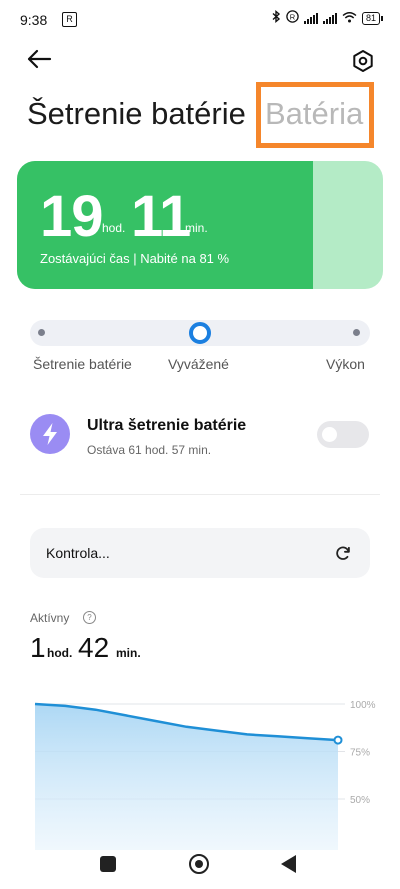 This screenshot has width=400, height=889. What do you see at coordinates (343, 434) in the screenshot?
I see `ultra-saver-toggle` at bounding box center [343, 434].